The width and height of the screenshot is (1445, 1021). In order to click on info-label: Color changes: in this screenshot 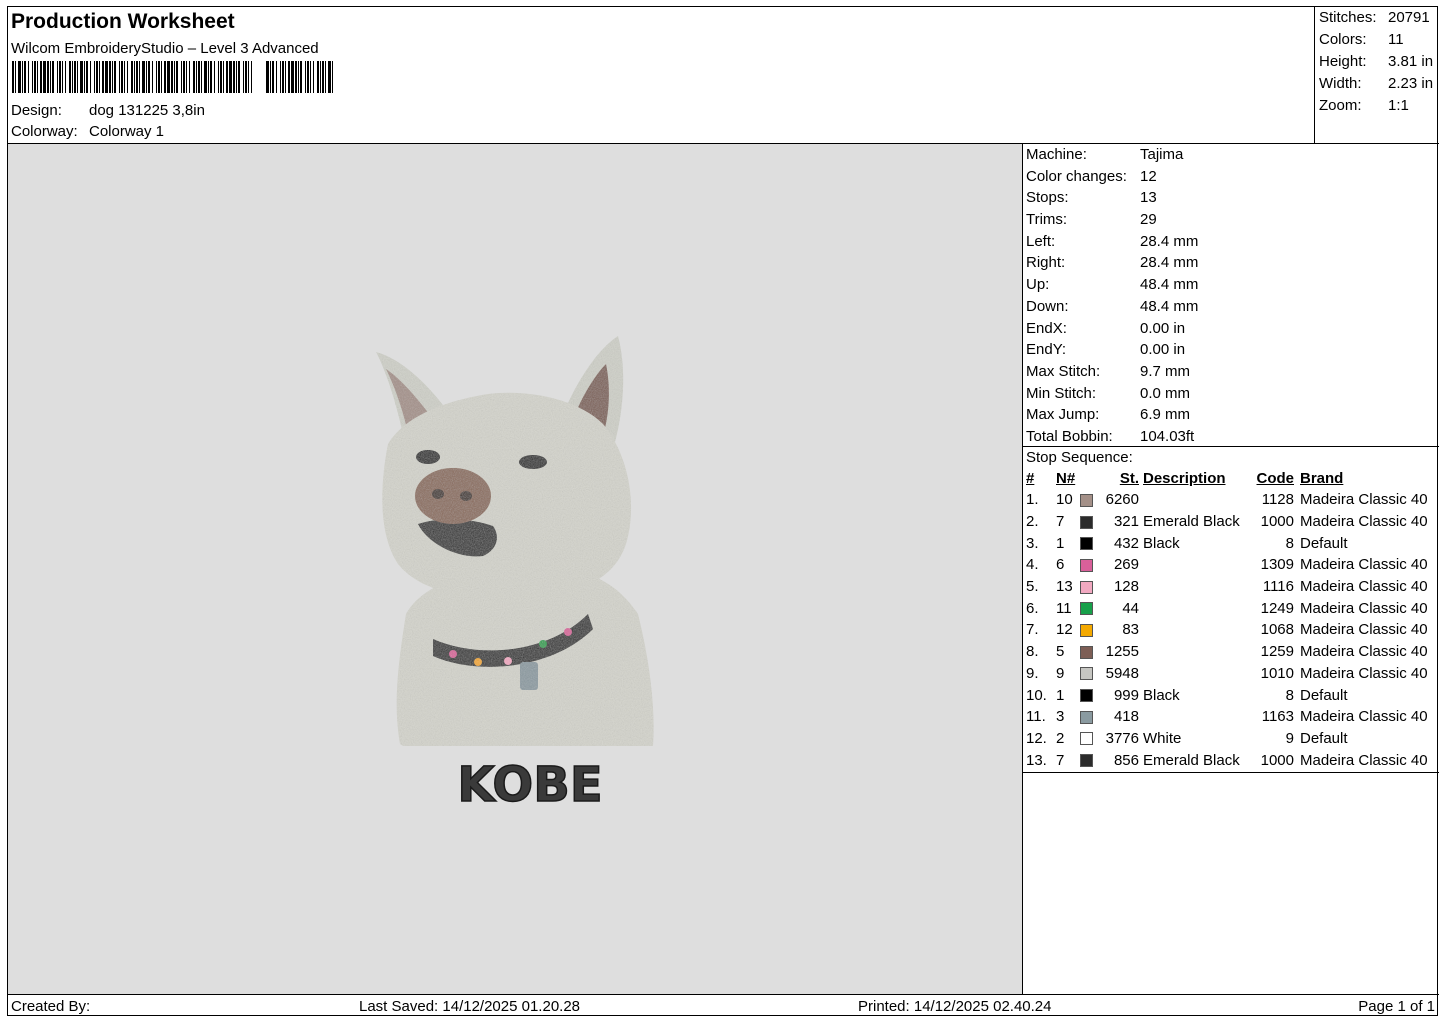, I will do `click(1076, 176)`.